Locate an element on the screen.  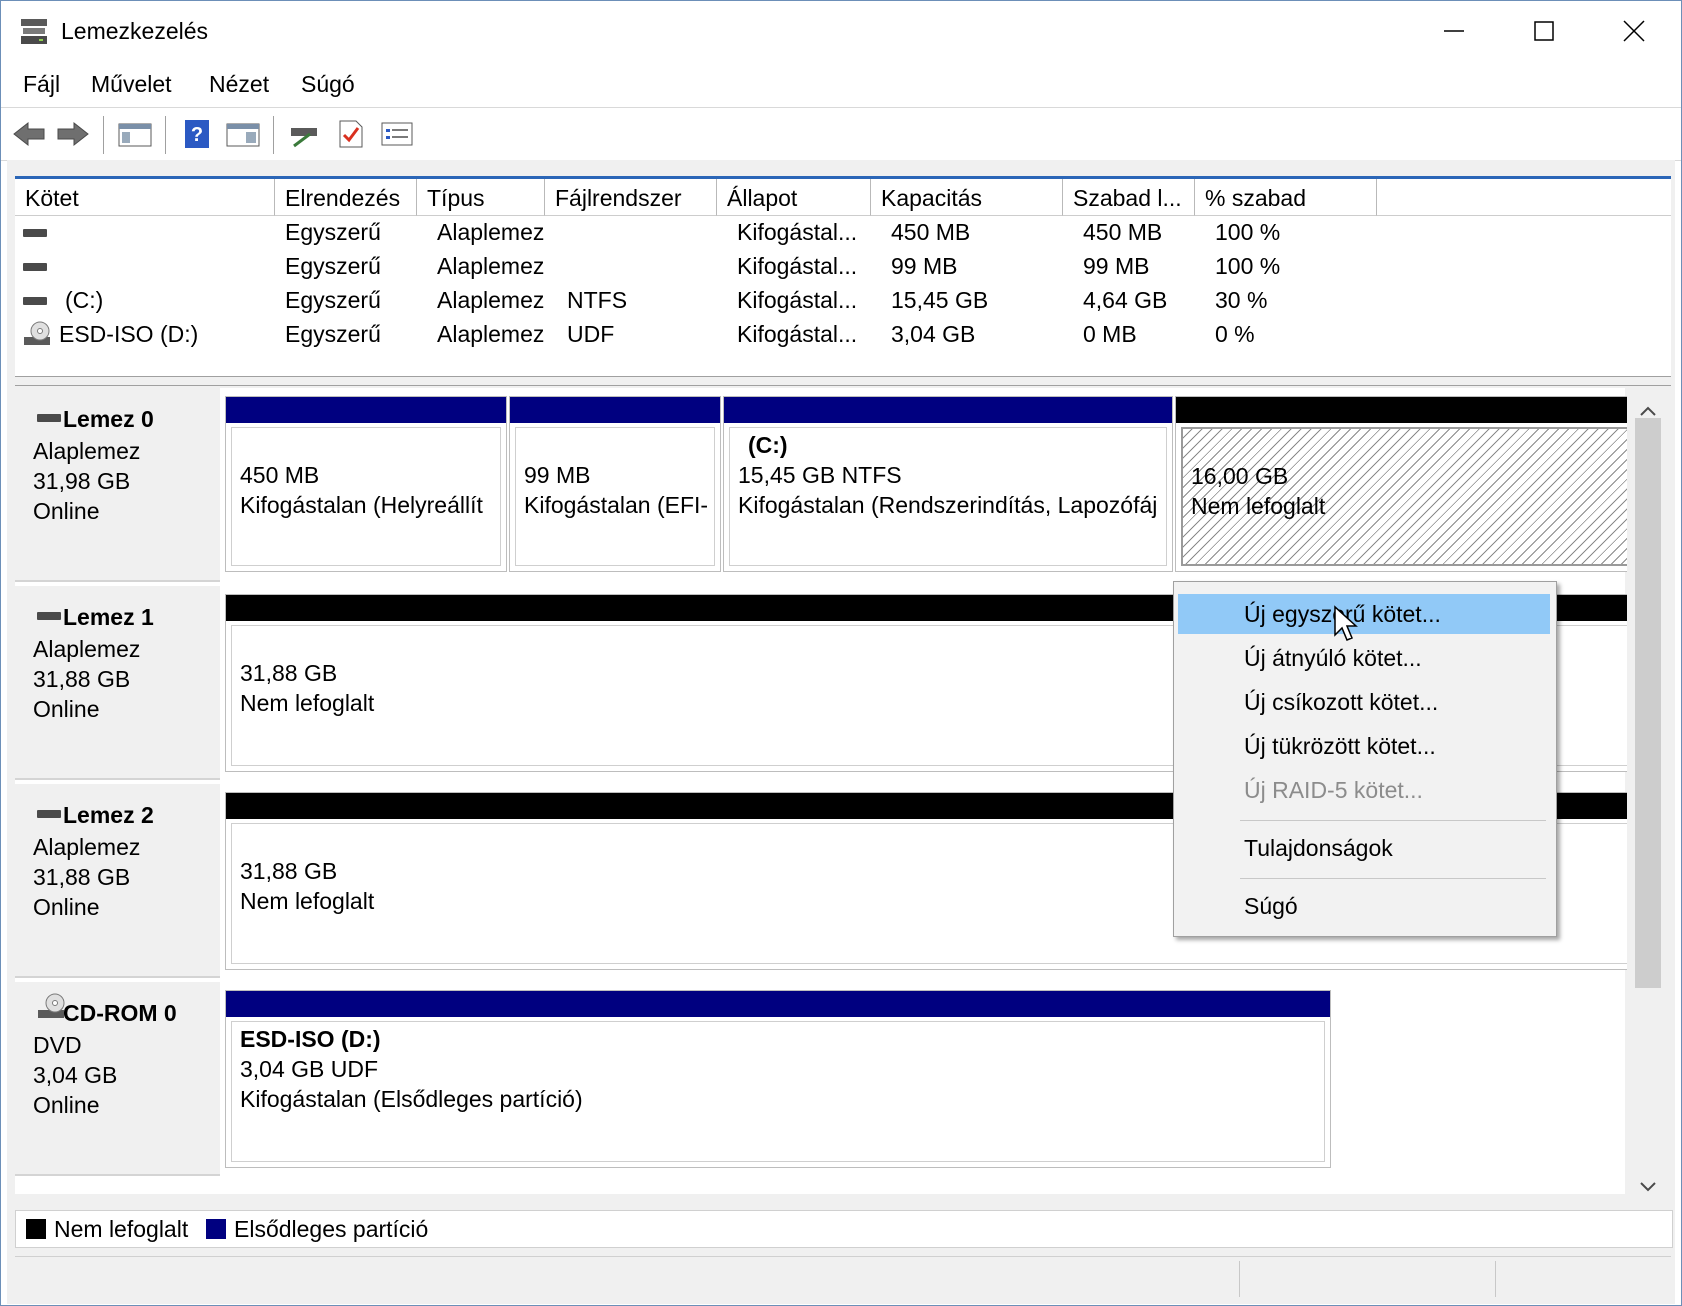
column-header-volume: Kötet is located at coordinates (145, 197).